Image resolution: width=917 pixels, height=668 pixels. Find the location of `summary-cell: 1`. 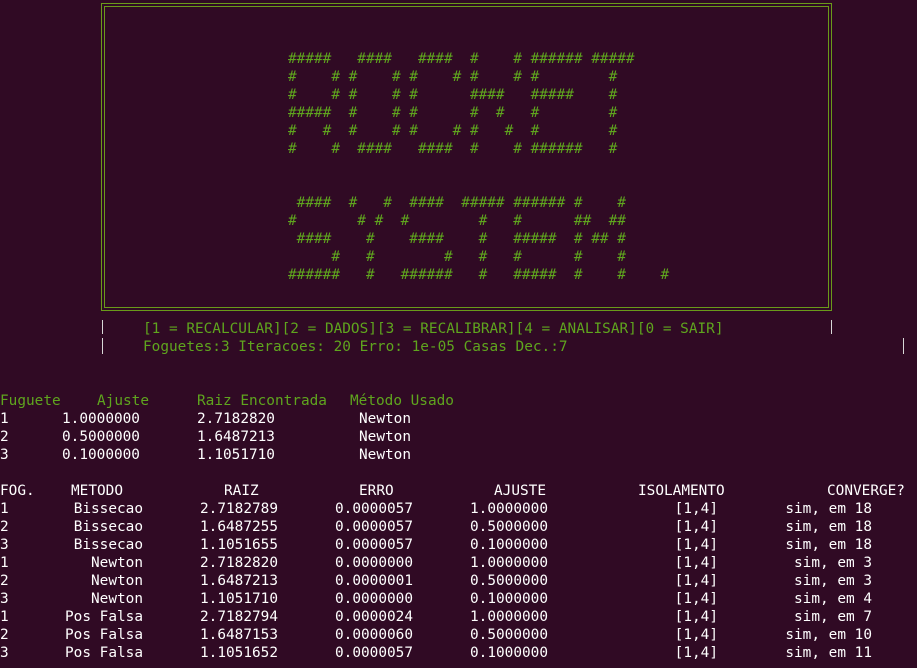

summary-cell: 1 is located at coordinates (4, 419).